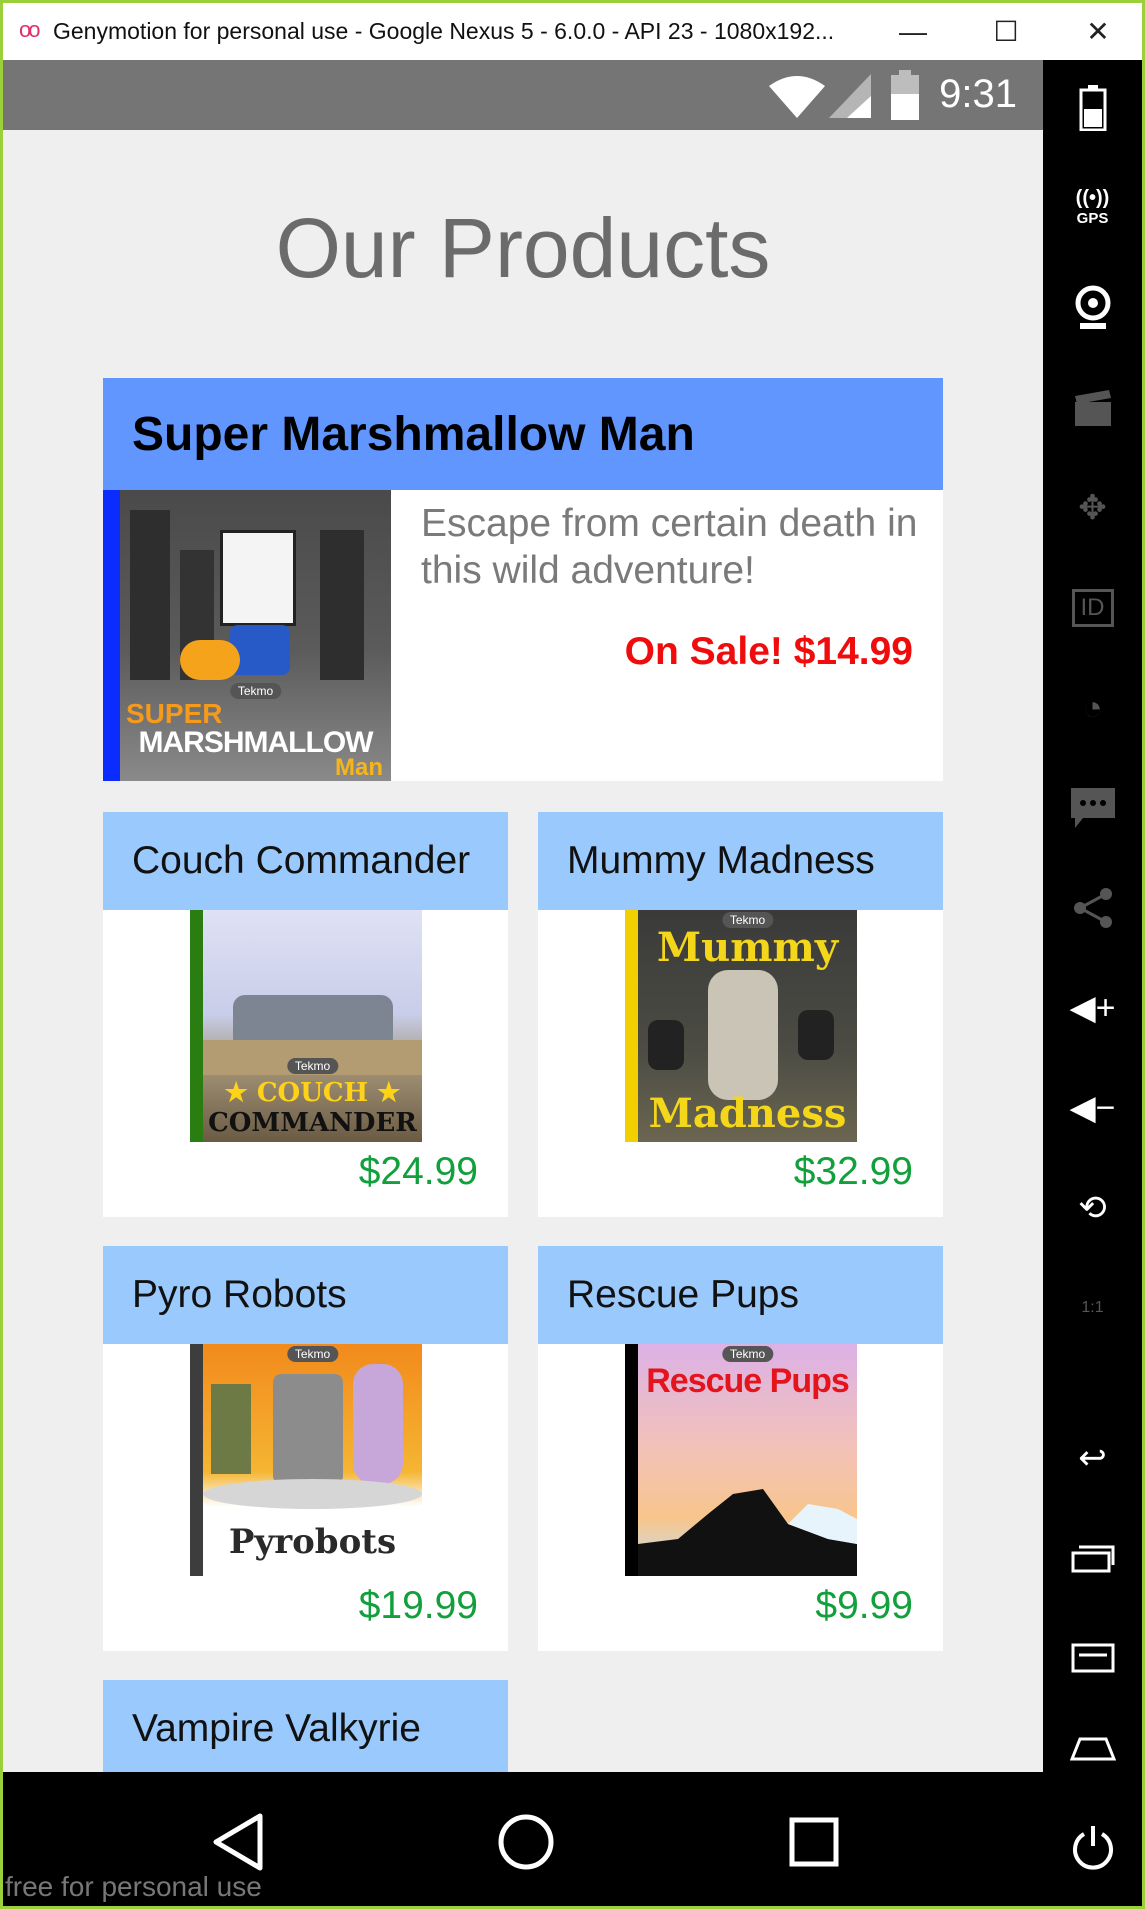 The height and width of the screenshot is (1909, 1145). I want to click on share-widget-button, so click(1092, 908).